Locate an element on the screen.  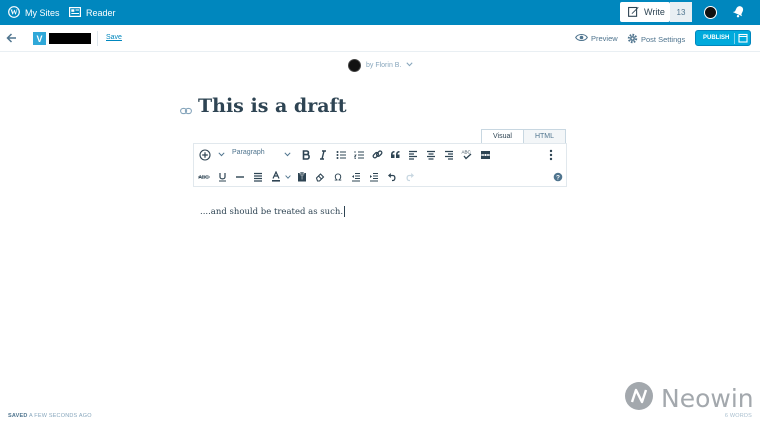
svg-text: T is located at coordinates (301, 179).